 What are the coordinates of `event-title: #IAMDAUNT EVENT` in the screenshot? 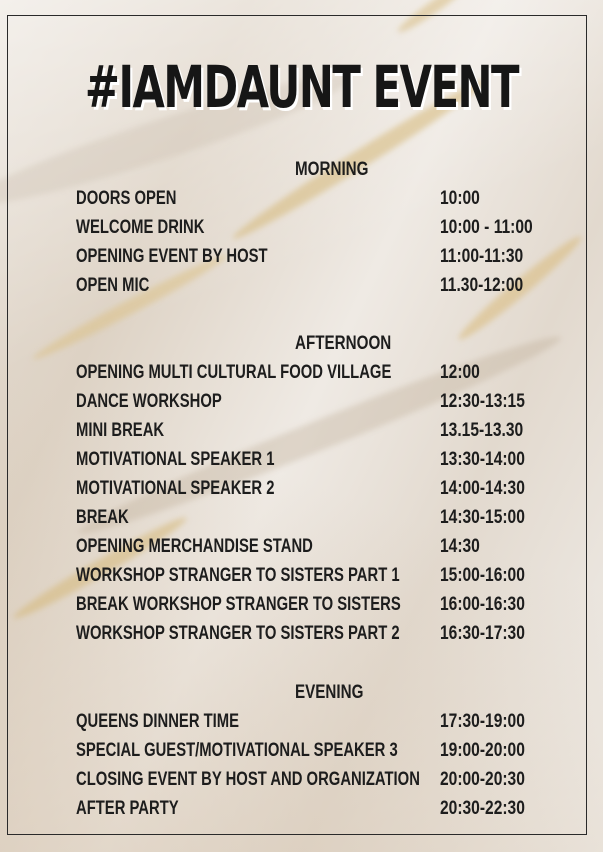 It's located at (302, 87).